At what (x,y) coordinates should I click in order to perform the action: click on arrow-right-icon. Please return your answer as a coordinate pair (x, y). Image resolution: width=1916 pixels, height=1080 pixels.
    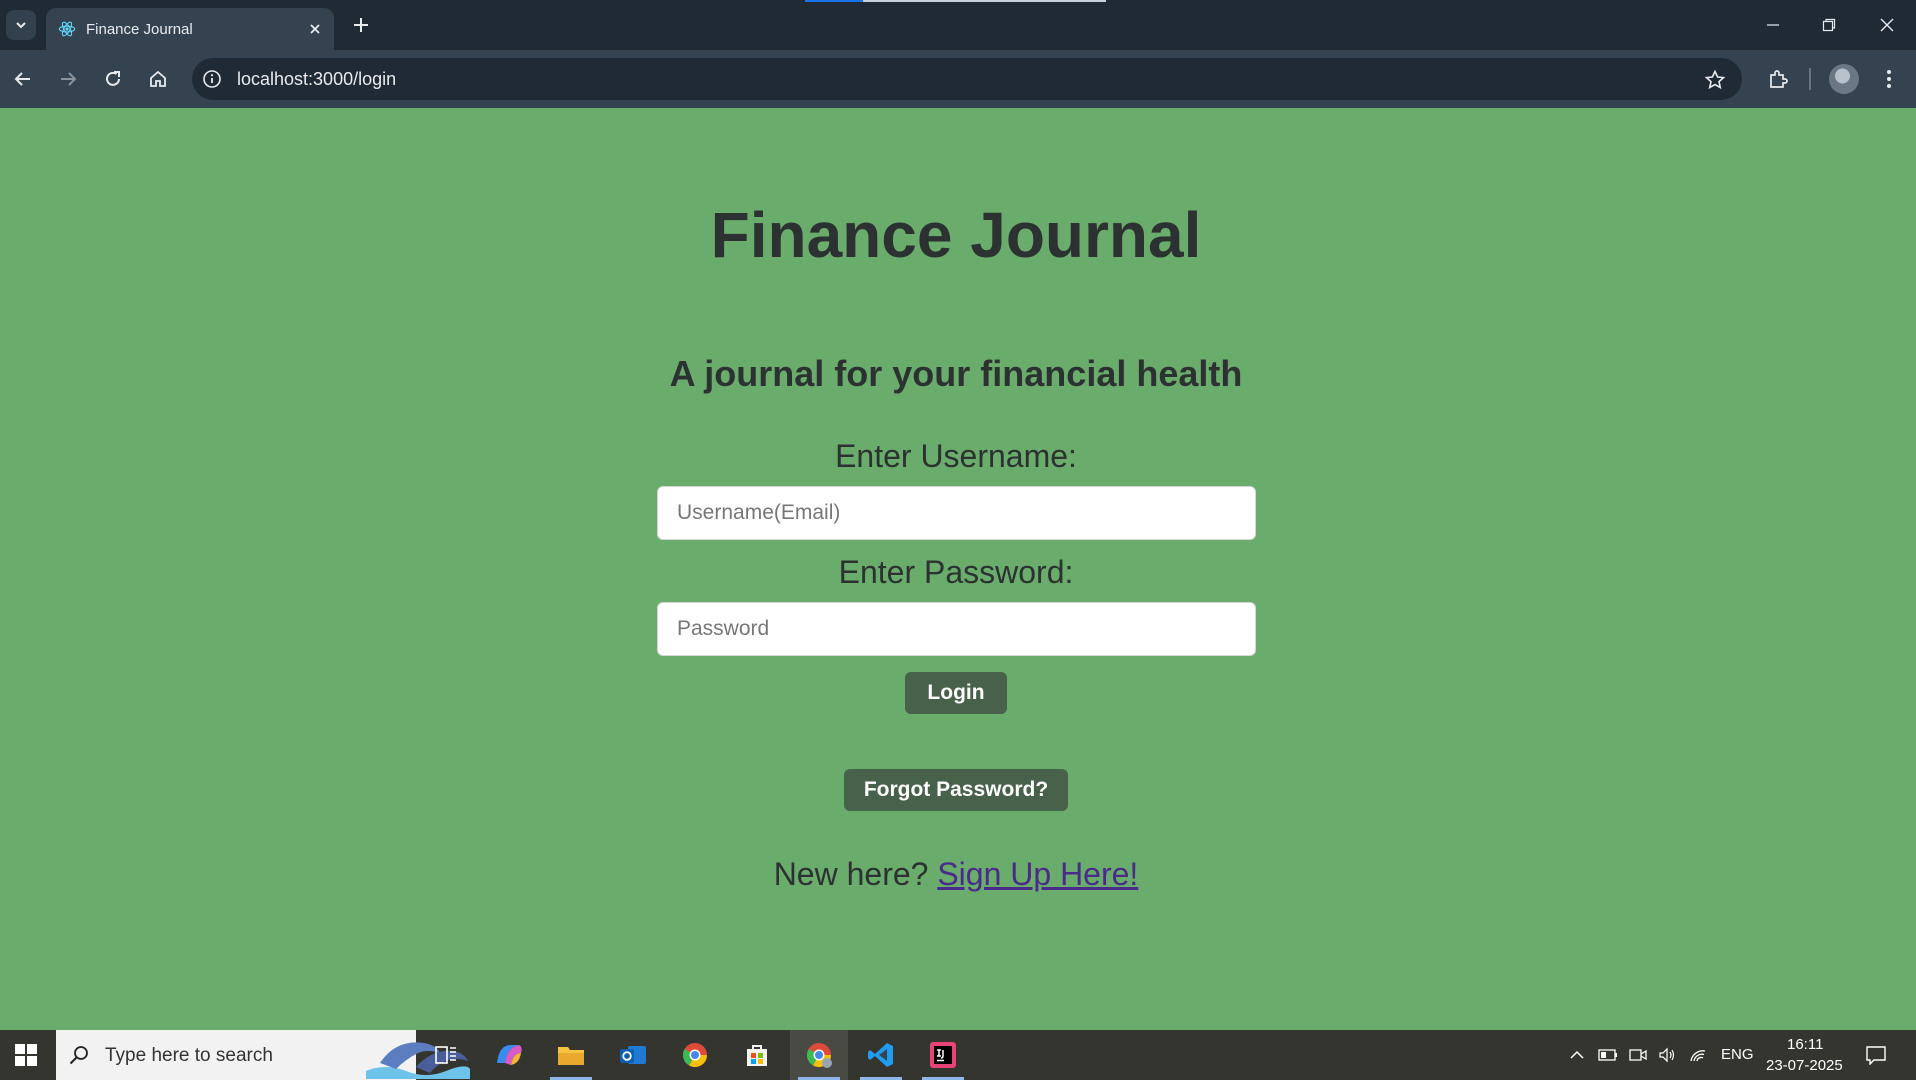
    Looking at the image, I should click on (69, 79).